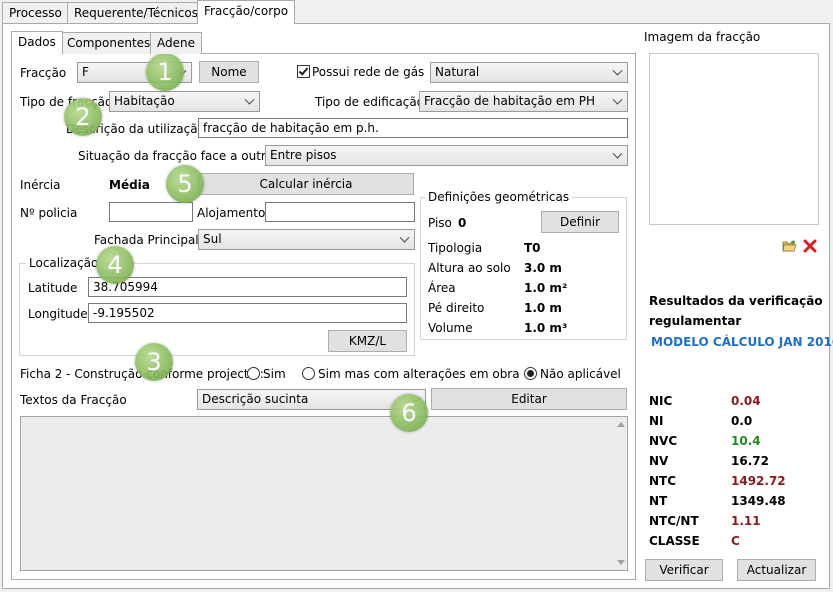 Image resolution: width=833 pixels, height=592 pixels. I want to click on latitude-label: Latitude, so click(53, 288).